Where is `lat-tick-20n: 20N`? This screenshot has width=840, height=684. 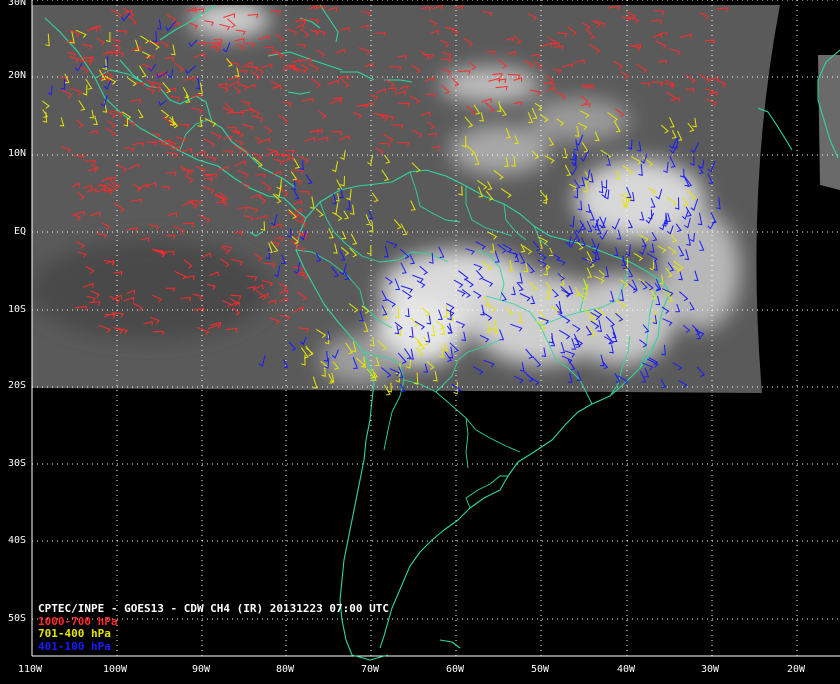 lat-tick-20n: 20N is located at coordinates (16, 75).